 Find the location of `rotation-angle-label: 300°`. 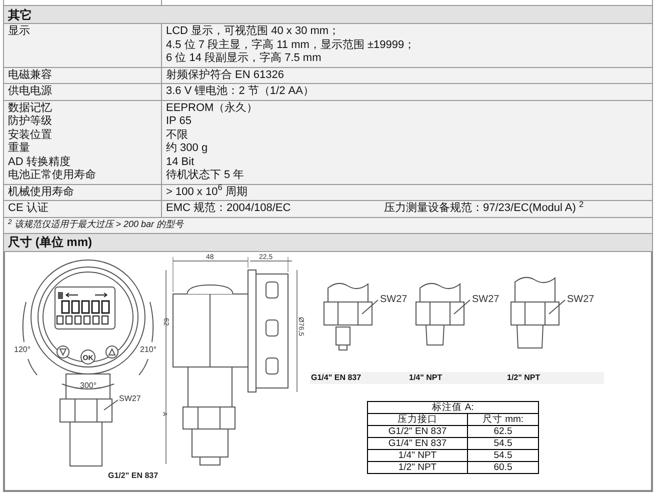

rotation-angle-label: 300° is located at coordinates (88, 385).